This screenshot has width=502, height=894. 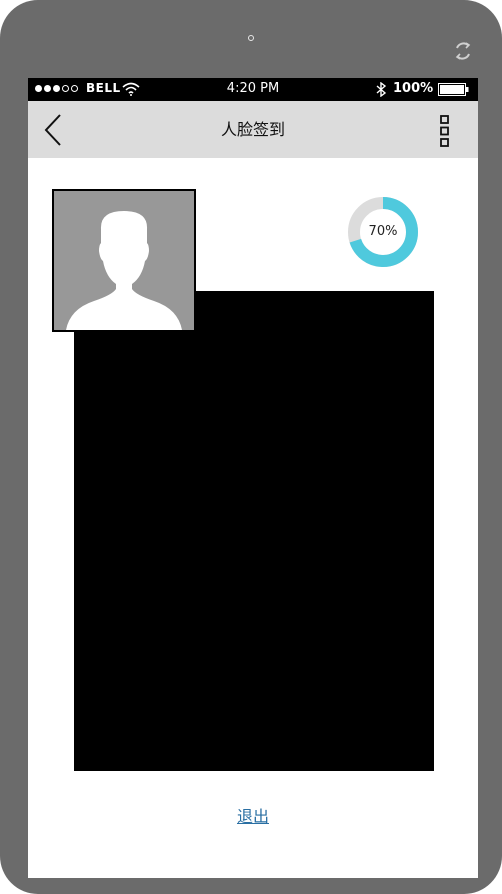 I want to click on navigation-bar: 人脸签到, so click(x=253, y=129).